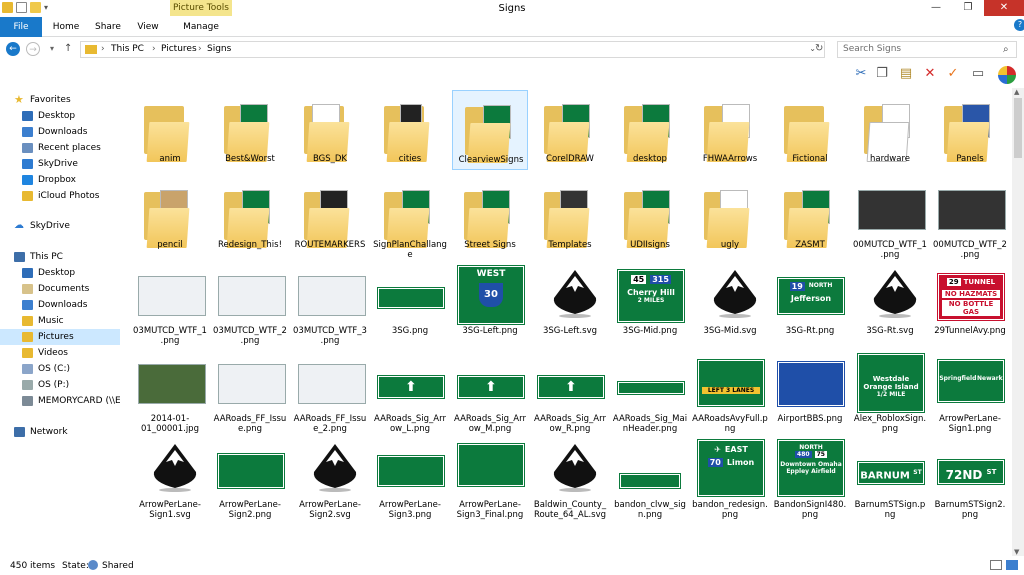 Image resolution: width=1024 pixels, height=575 pixels. What do you see at coordinates (60, 273) in the screenshot?
I see `nav-item-pc-desktop: Desktop` at bounding box center [60, 273].